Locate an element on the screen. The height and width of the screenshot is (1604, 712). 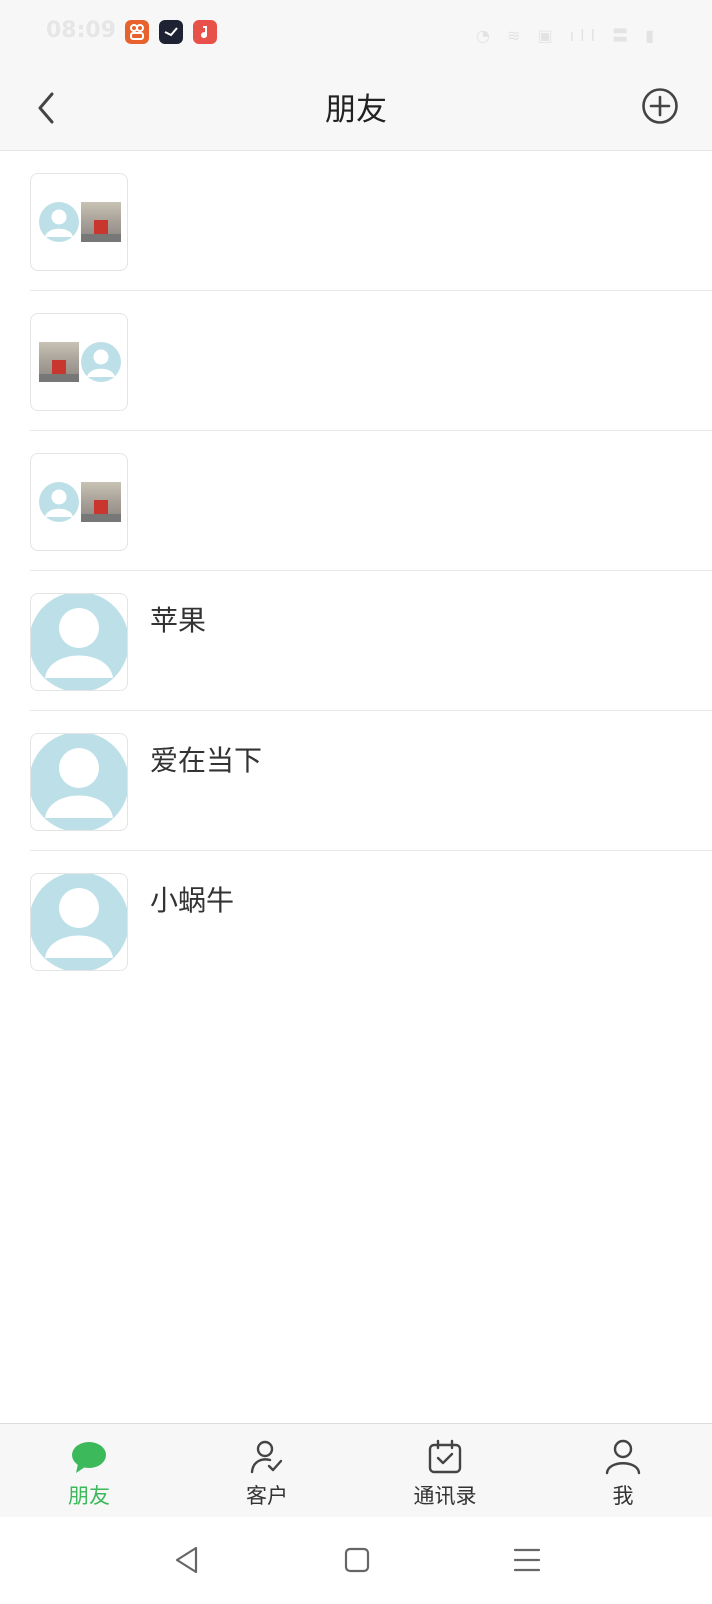
friend-name: 苹果 is located at coordinates (178, 620).